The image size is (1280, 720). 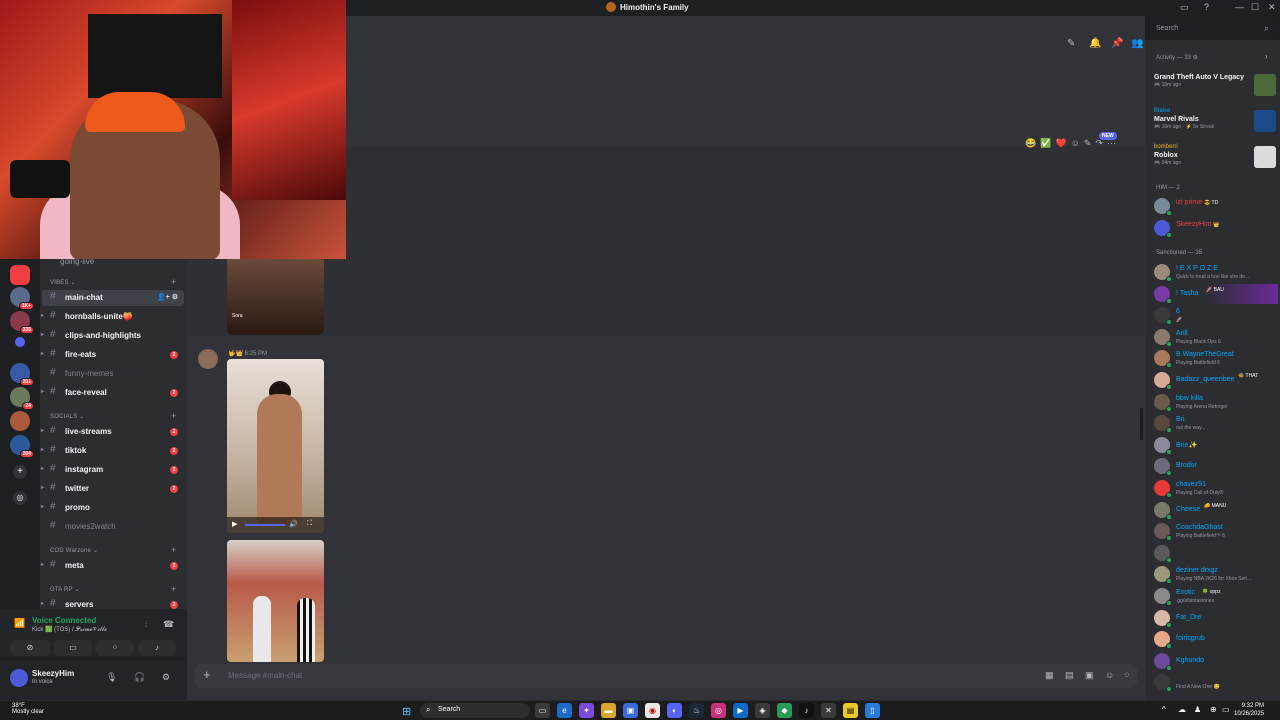 I want to click on clock: 9:32 PM 10/26/2025, so click(x=1249, y=710).